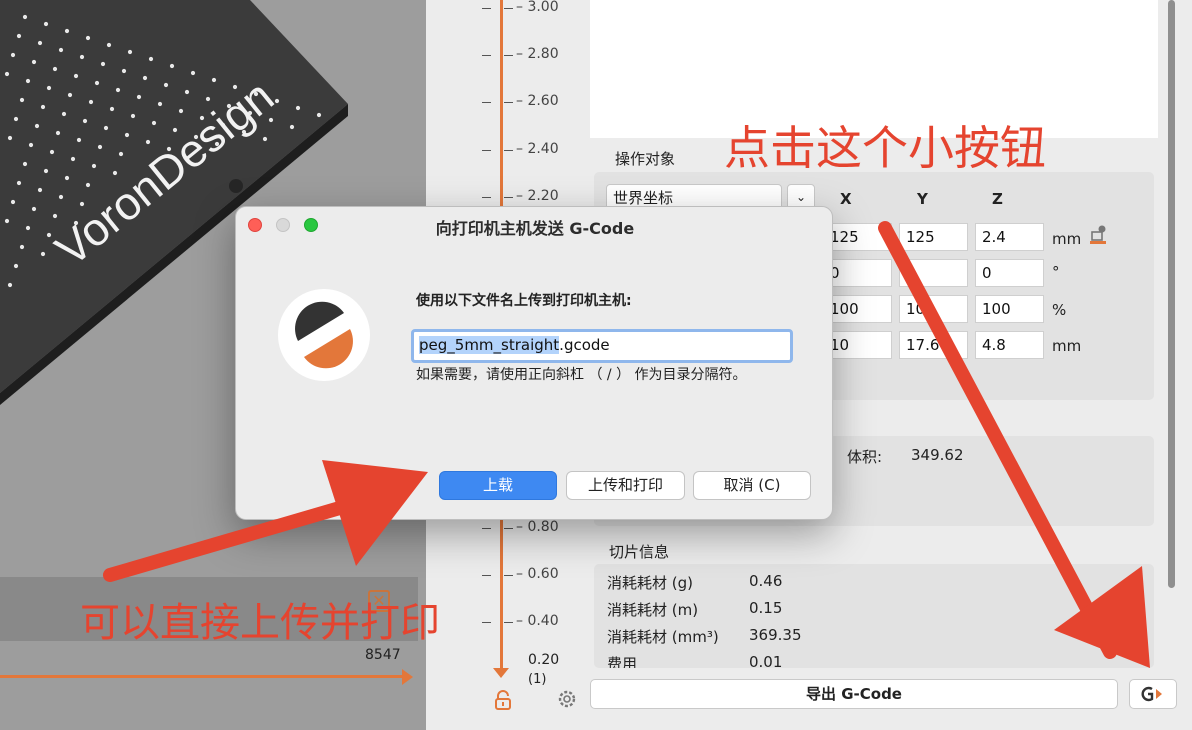 The height and width of the screenshot is (730, 1192). What do you see at coordinates (383, 655) in the screenshot?
I see `horizontal-slider-value: 8547` at bounding box center [383, 655].